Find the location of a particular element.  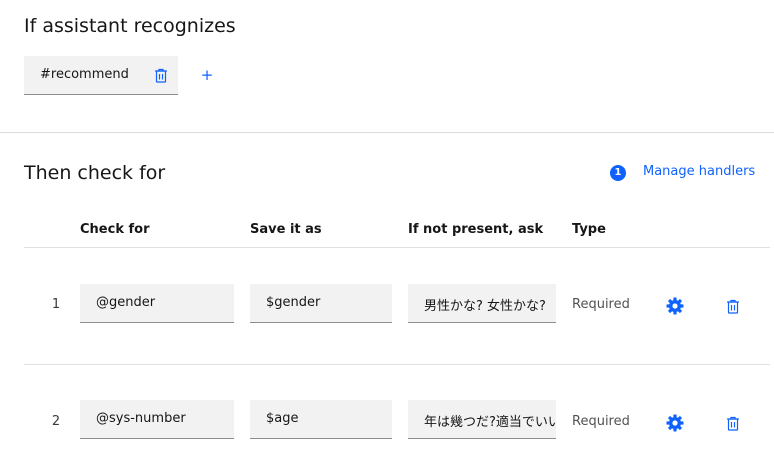

handler-count-badge: 1 is located at coordinates (618, 173).